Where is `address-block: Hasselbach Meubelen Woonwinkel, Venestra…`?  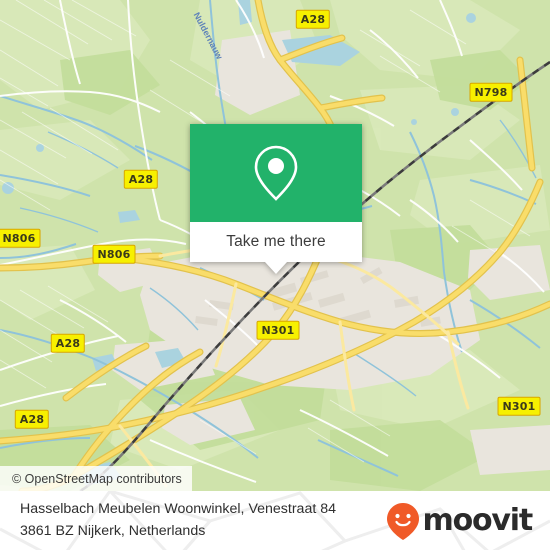 address-block: Hasselbach Meubelen Woonwinkel, Venestra… is located at coordinates (178, 520).